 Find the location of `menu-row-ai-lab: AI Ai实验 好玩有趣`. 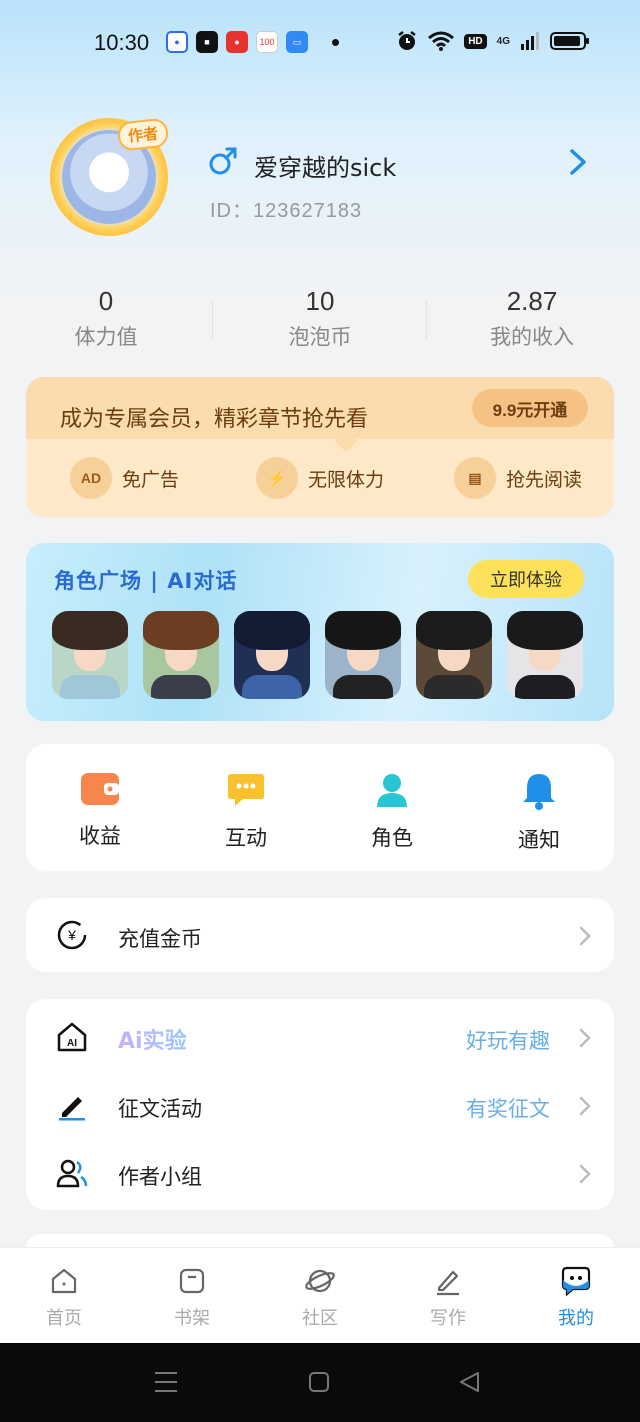

menu-row-ai-lab: AI Ai实验 好玩有趣 is located at coordinates (320, 1037).